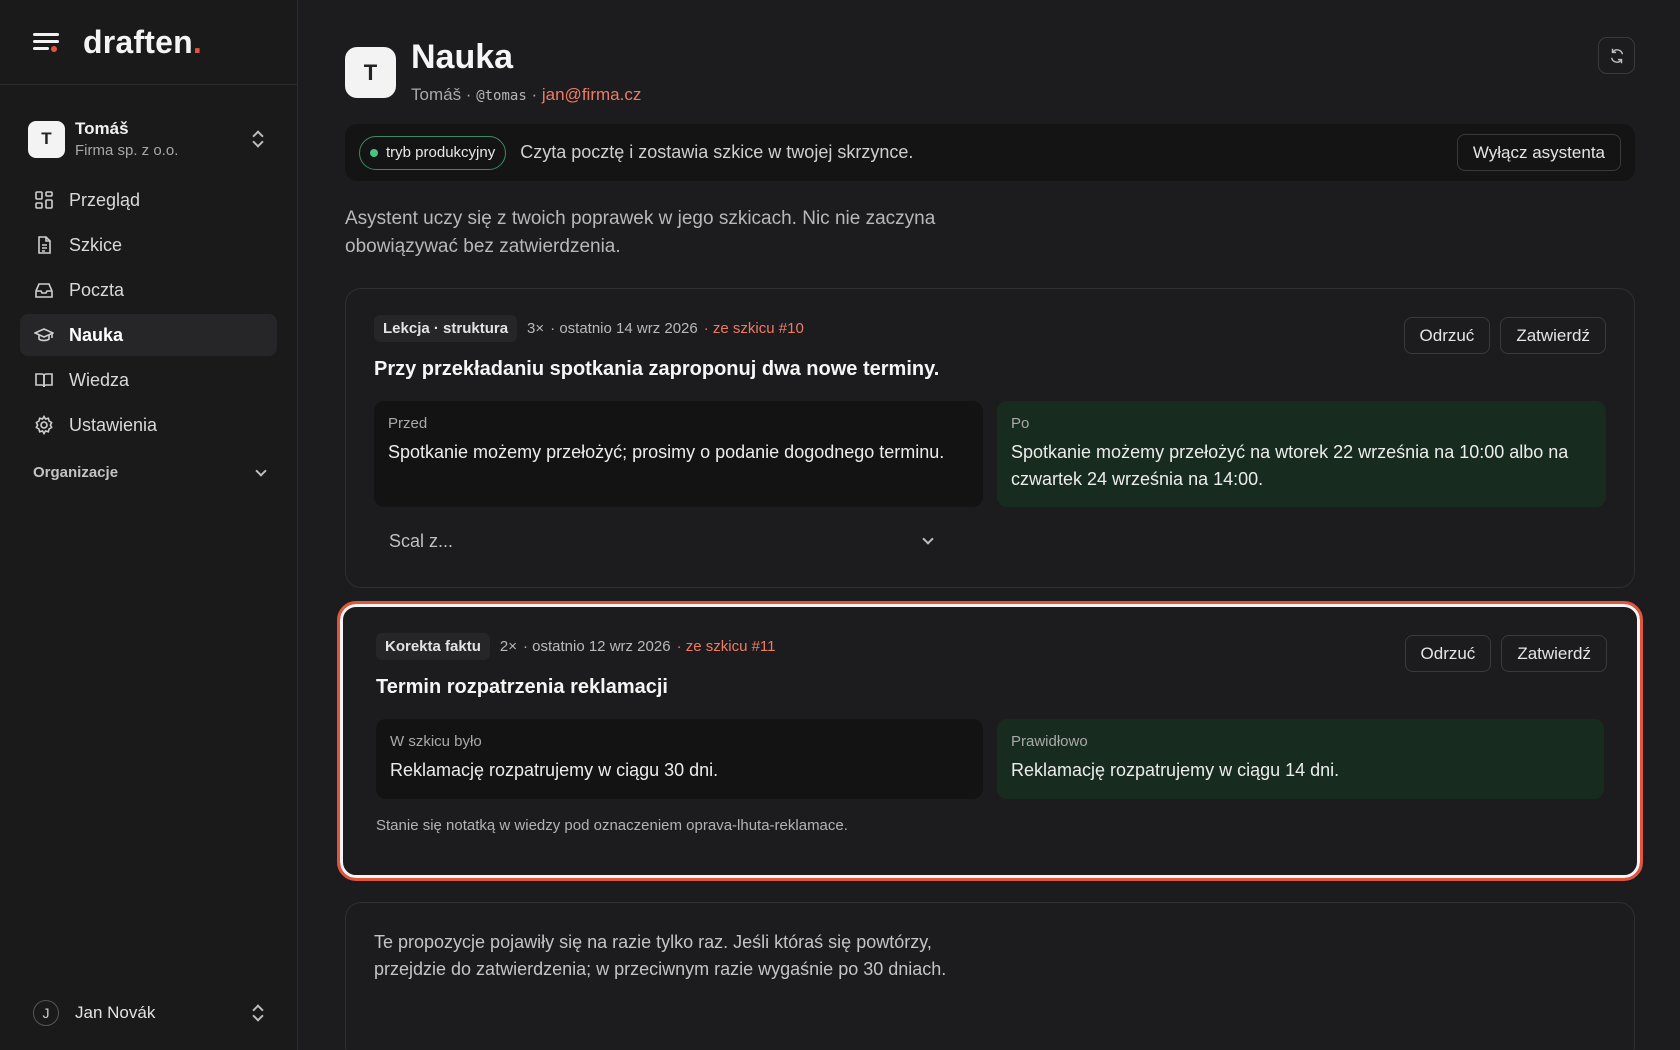 This screenshot has width=1680, height=1050. Describe the element at coordinates (115, 1012) in the screenshot. I see `user-name: Jan Novák` at that location.